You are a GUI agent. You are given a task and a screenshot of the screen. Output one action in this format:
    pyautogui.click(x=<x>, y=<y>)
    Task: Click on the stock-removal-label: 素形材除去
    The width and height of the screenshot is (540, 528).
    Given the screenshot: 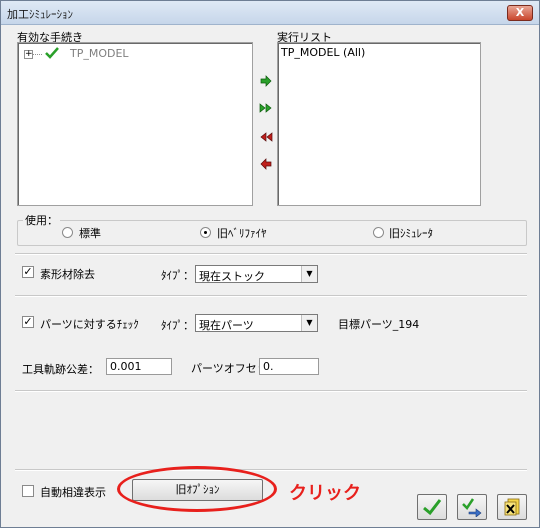 What is the action you would take?
    pyautogui.click(x=67, y=274)
    